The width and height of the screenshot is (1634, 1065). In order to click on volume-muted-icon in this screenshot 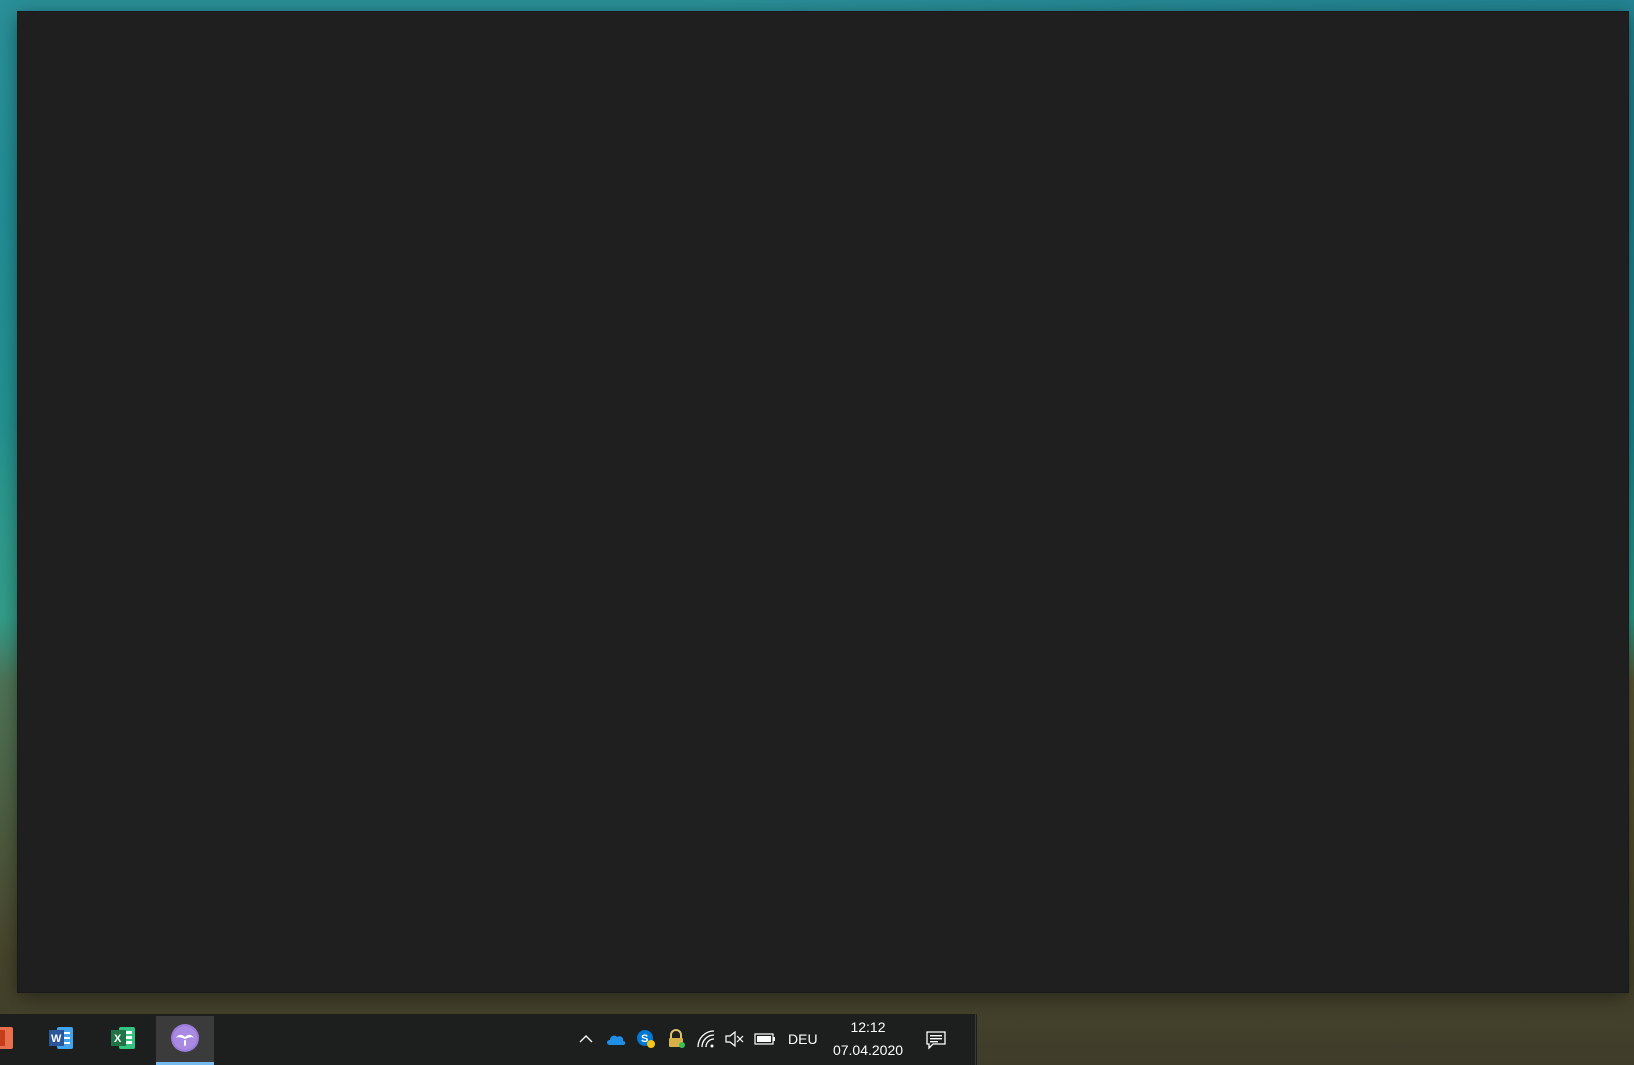, I will do `click(734, 1039)`.